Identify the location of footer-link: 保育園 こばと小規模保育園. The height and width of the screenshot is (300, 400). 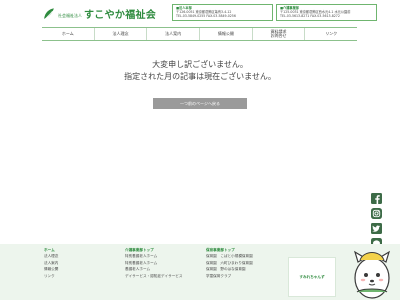
(229, 256).